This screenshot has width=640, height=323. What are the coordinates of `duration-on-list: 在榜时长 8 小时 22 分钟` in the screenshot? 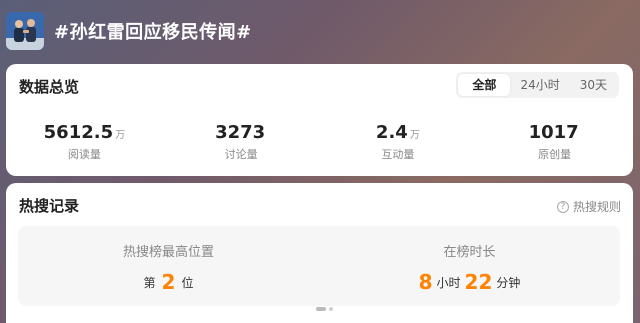 It's located at (469, 266).